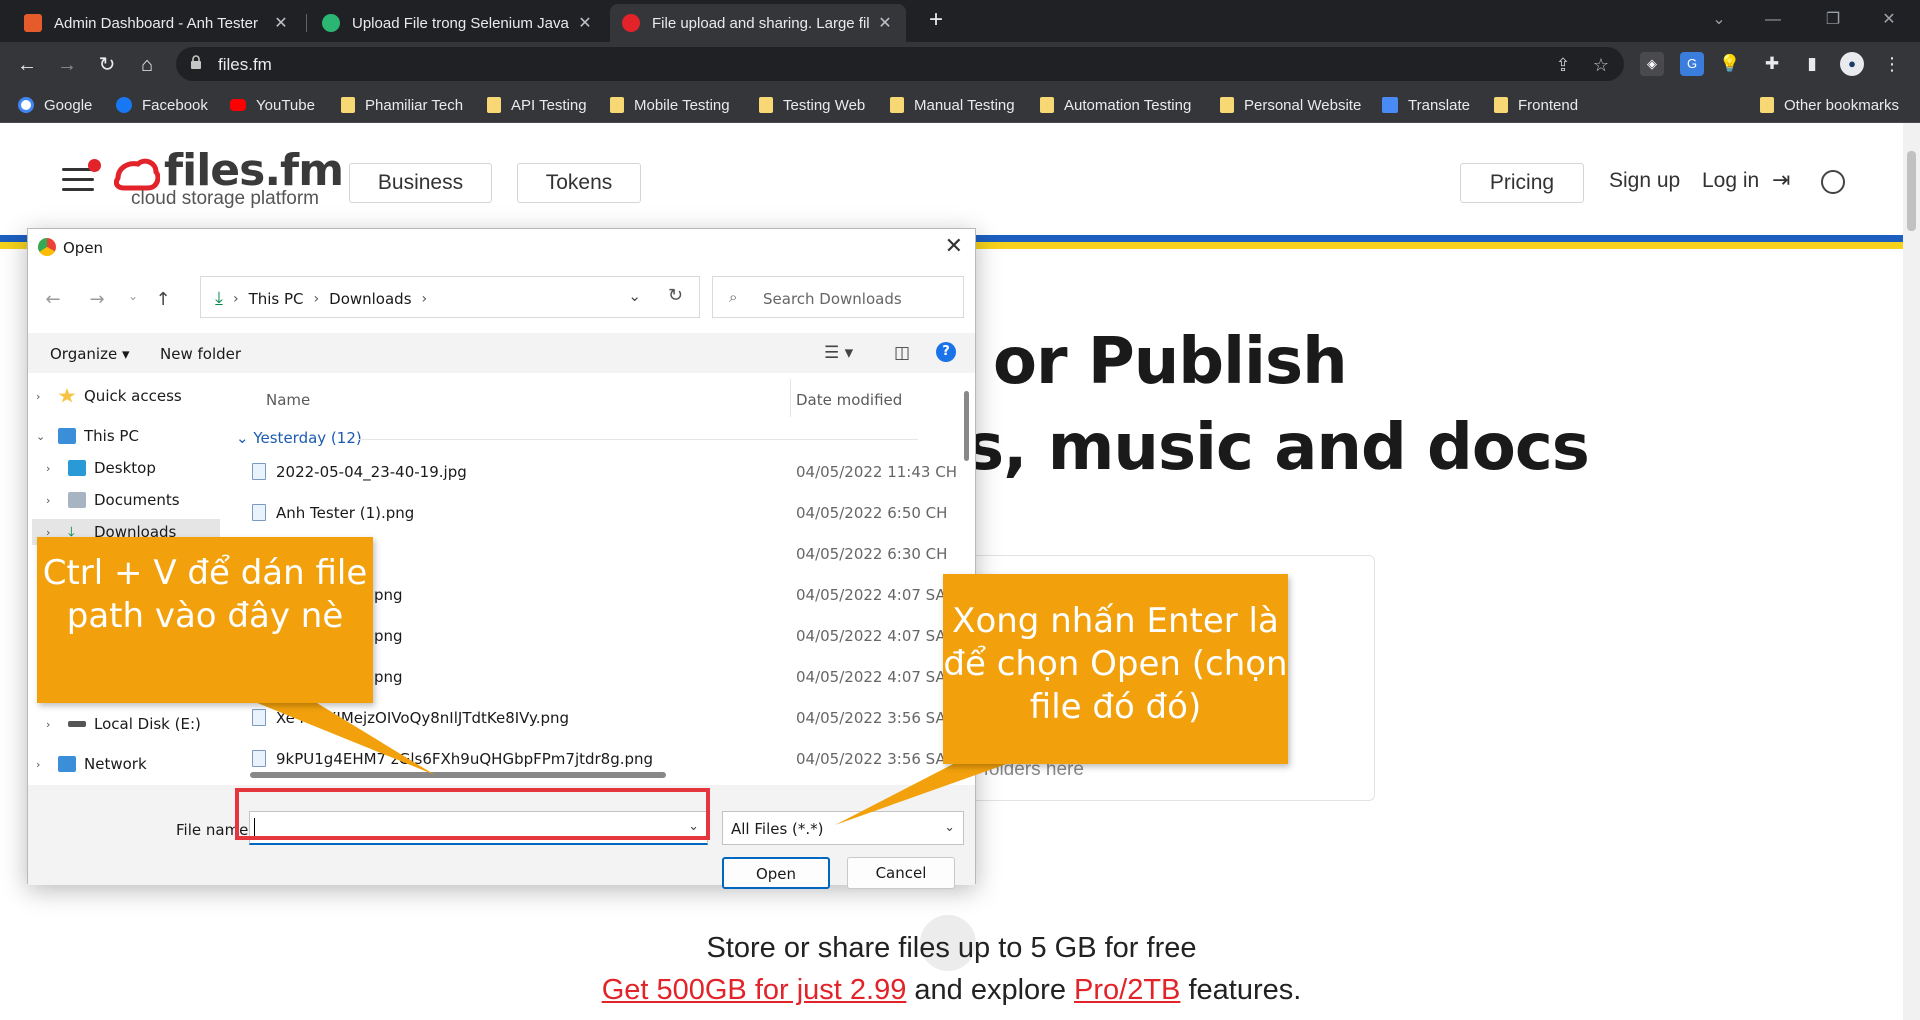 This screenshot has width=1920, height=1020. I want to click on tab-upload-file-selenium: Upload File trong Selenium Java ✕, so click(458, 23).